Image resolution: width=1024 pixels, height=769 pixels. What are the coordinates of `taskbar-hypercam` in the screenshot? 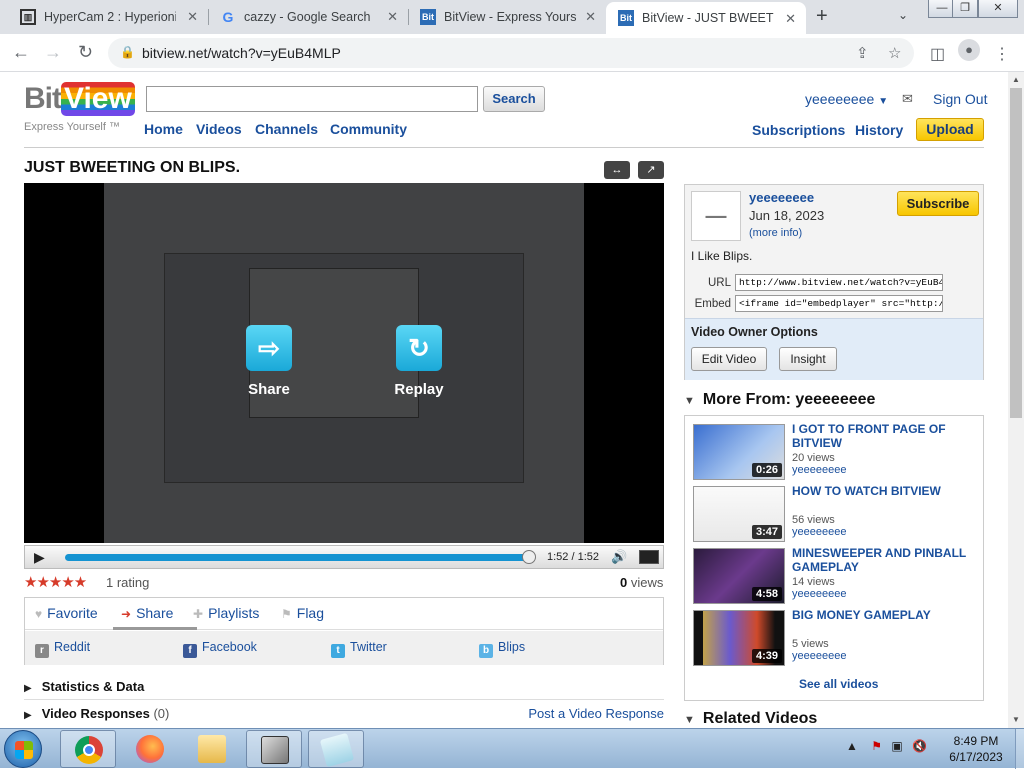 It's located at (274, 749).